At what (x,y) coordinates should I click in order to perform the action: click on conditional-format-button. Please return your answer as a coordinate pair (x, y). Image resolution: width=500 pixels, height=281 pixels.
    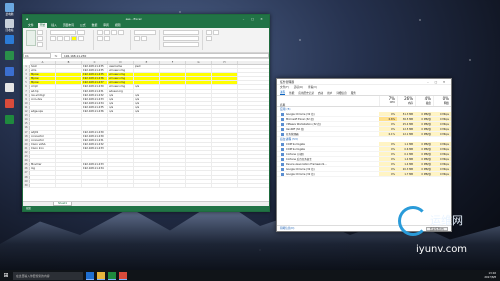
    Looking at the image, I should click on (181, 32).